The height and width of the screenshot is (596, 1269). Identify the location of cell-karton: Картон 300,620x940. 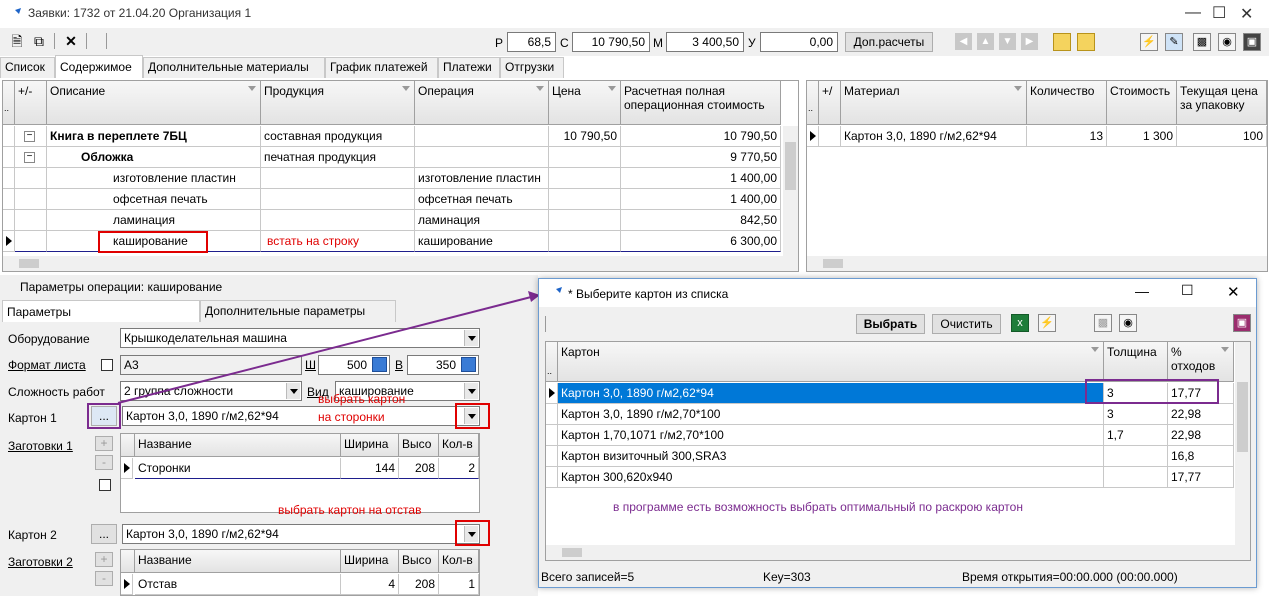
(831, 477).